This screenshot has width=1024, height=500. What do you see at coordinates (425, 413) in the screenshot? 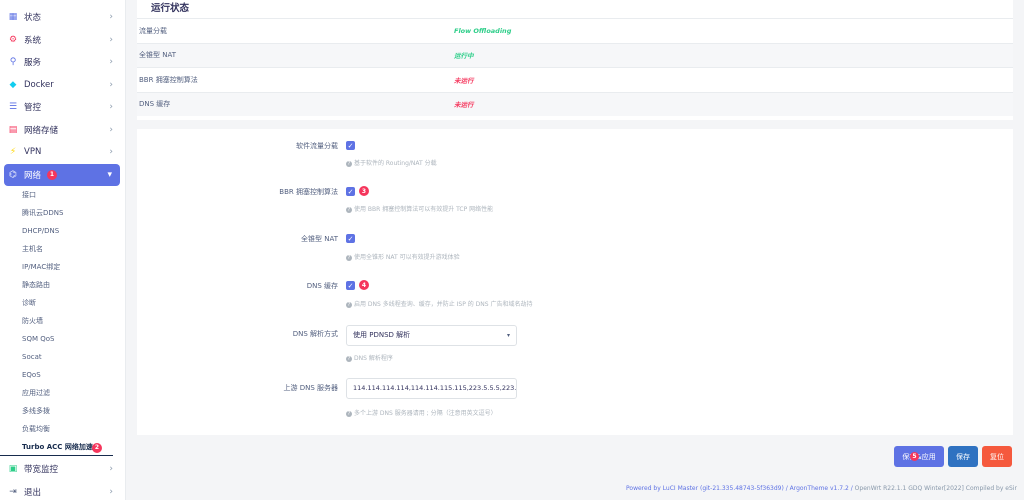
I see `upstream-dns-help-text: 多个上游 DNS 服务器请用 ; 分隔（注意用英文逗号）` at bounding box center [425, 413].